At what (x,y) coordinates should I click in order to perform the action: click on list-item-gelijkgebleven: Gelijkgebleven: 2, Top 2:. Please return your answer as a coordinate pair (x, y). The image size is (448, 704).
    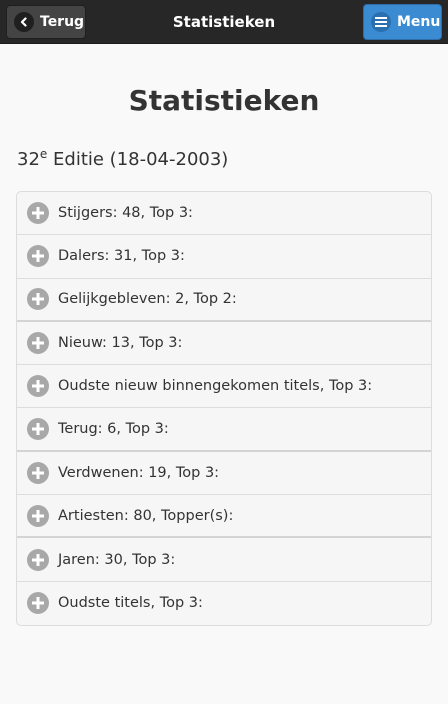
    Looking at the image, I should click on (224, 300).